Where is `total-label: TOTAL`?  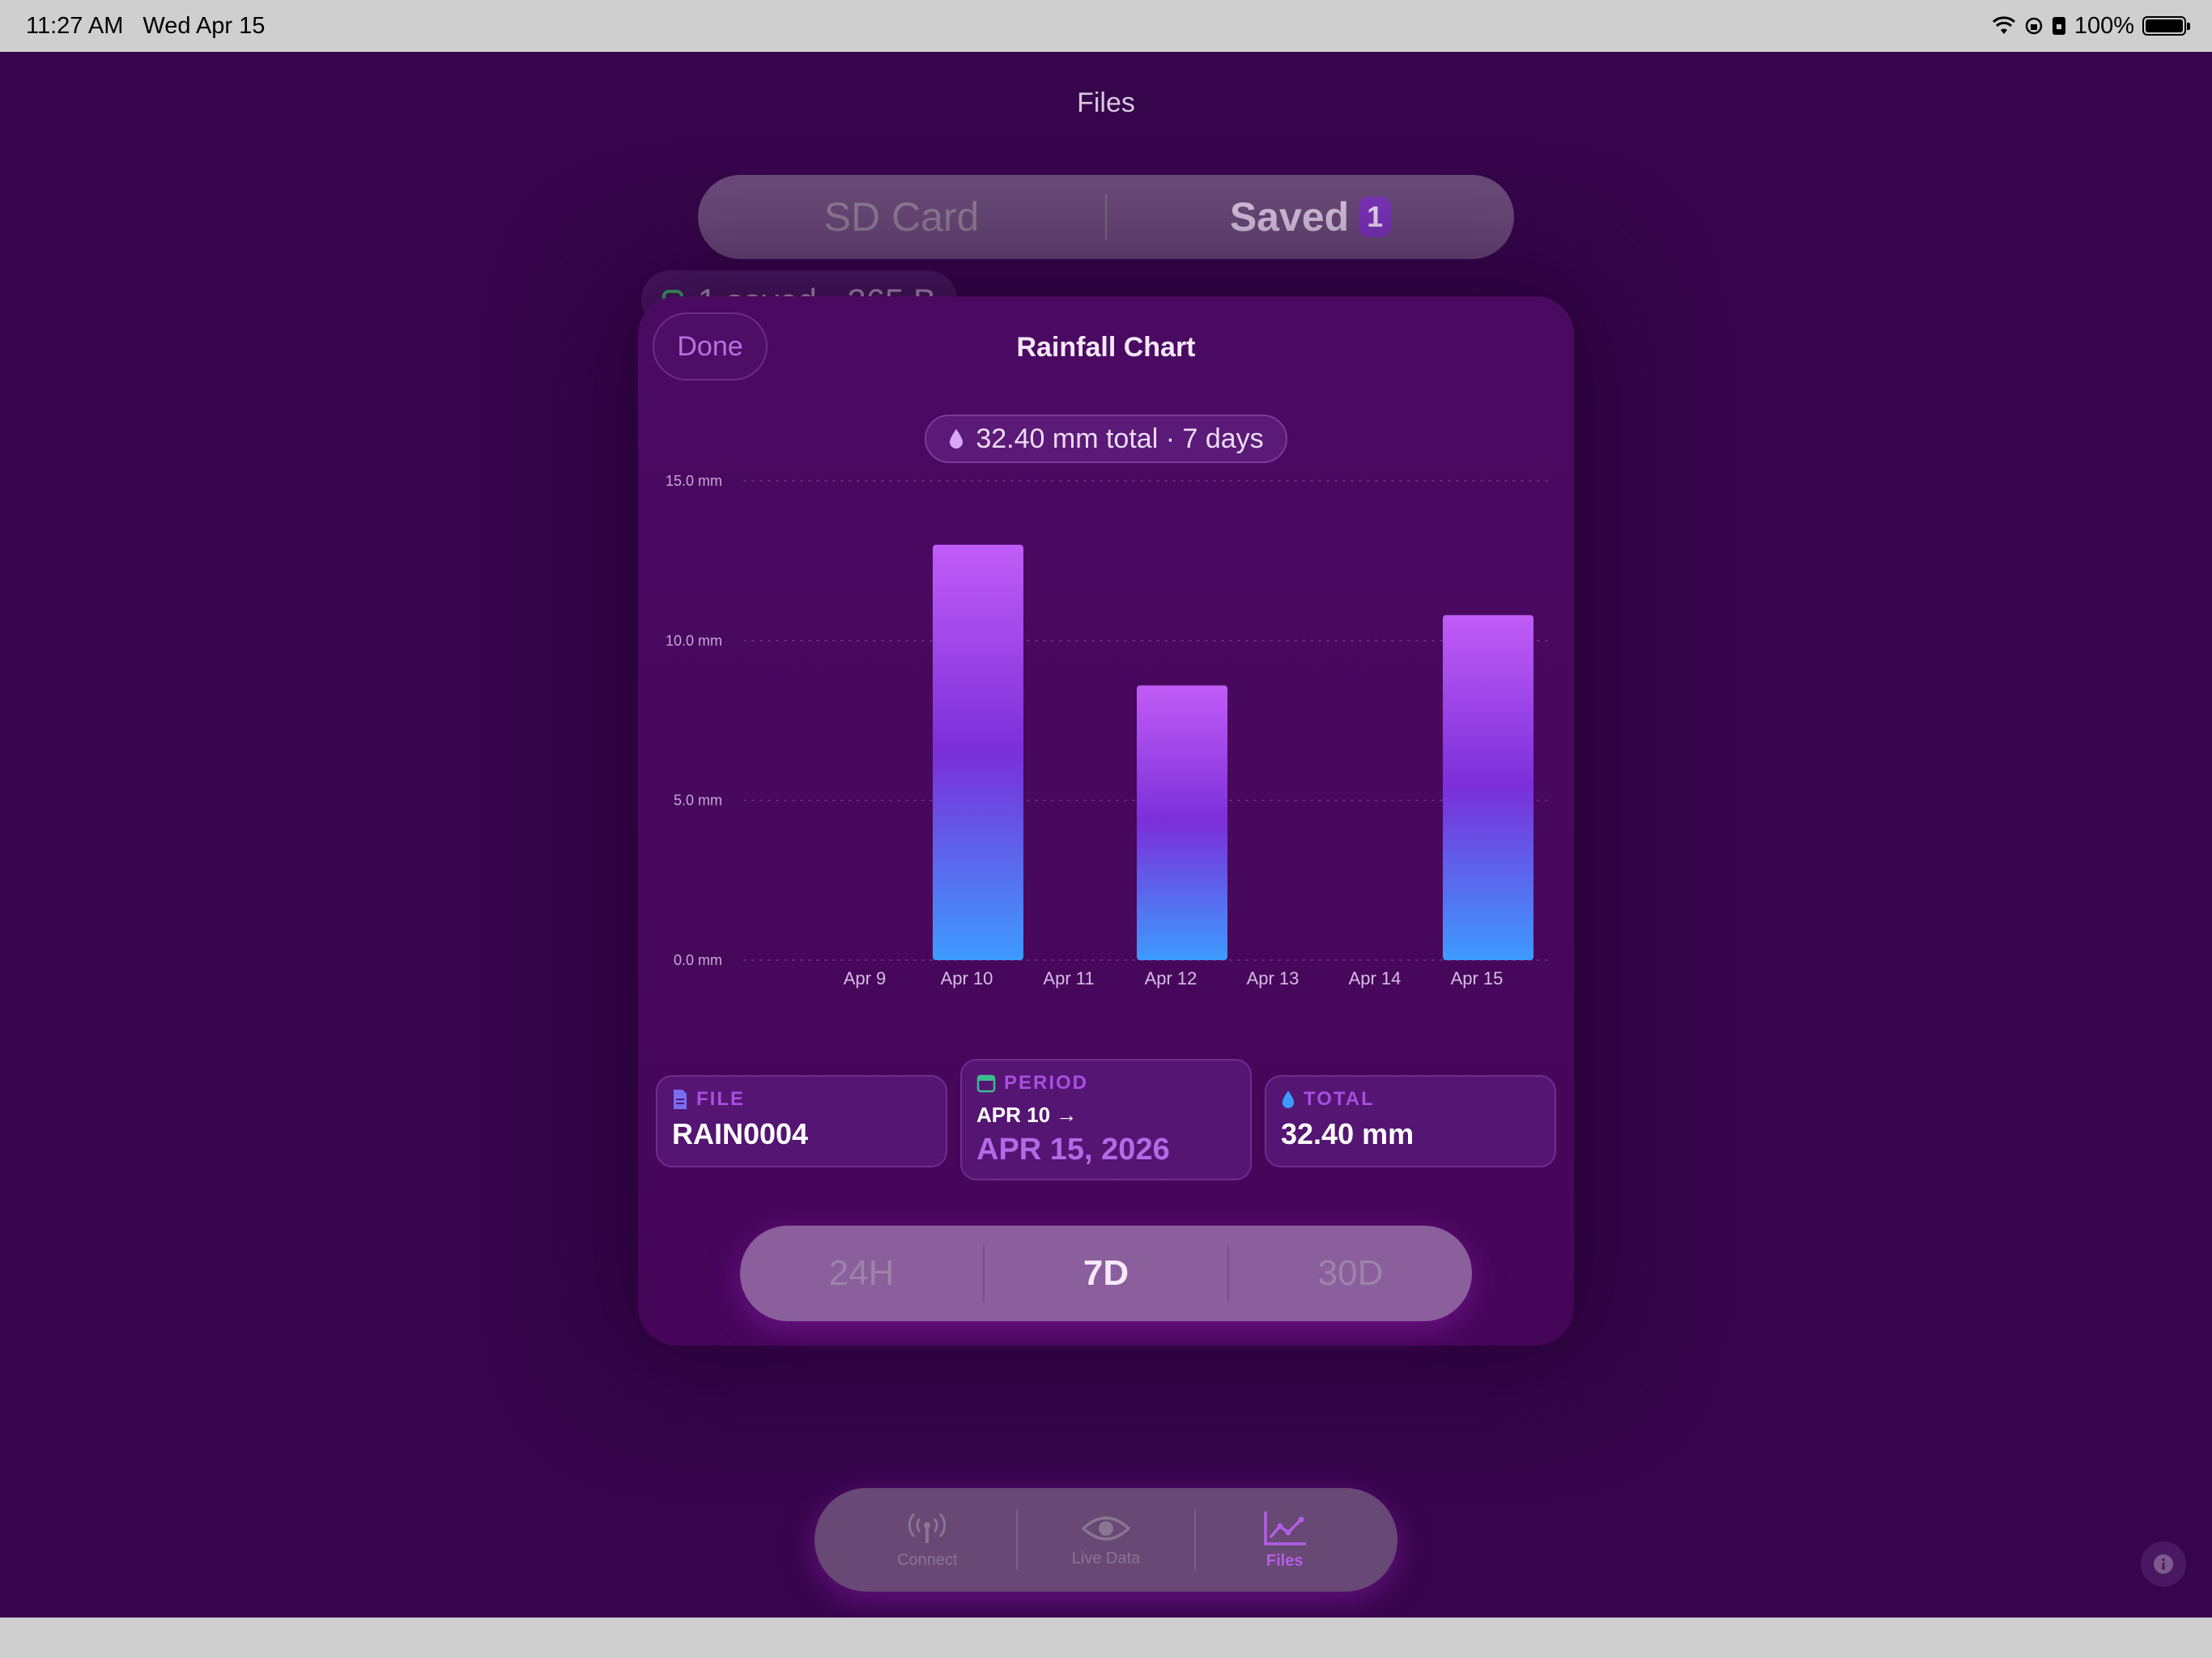
total-label: TOTAL is located at coordinates (1339, 1099).